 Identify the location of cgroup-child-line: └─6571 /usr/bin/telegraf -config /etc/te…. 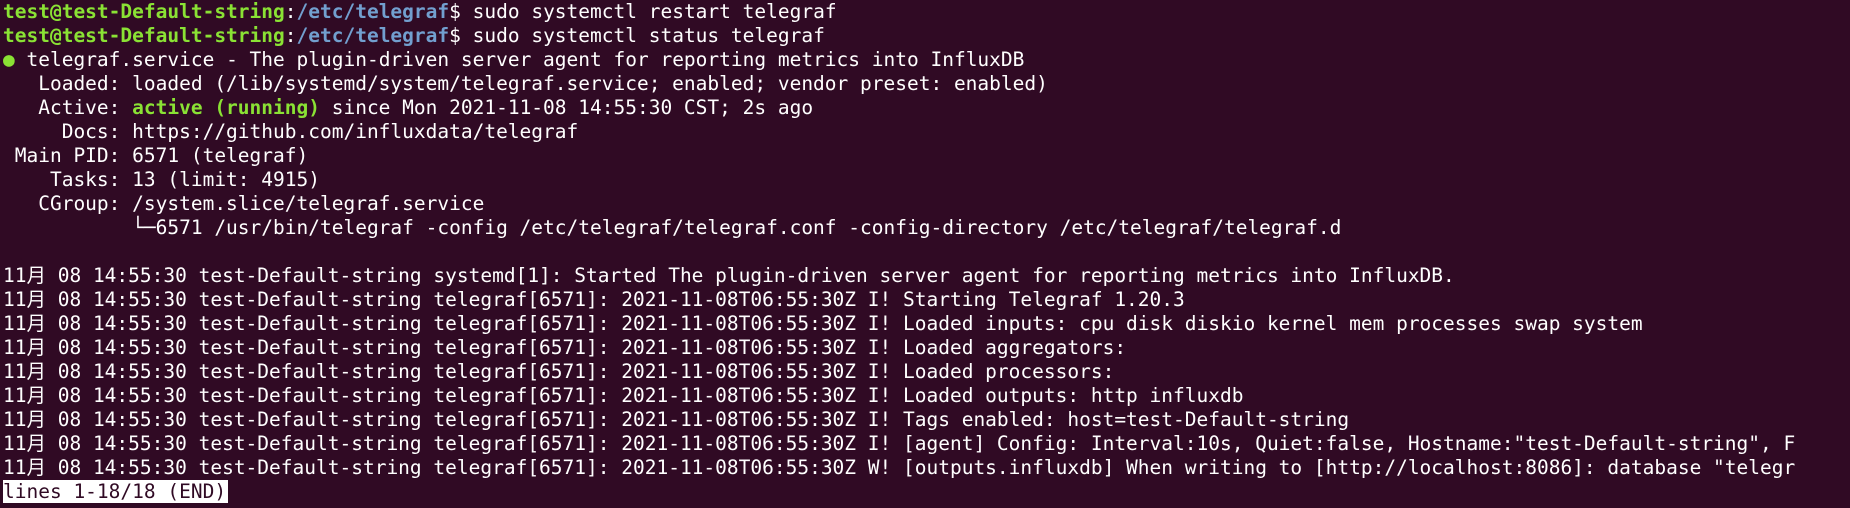
(672, 227).